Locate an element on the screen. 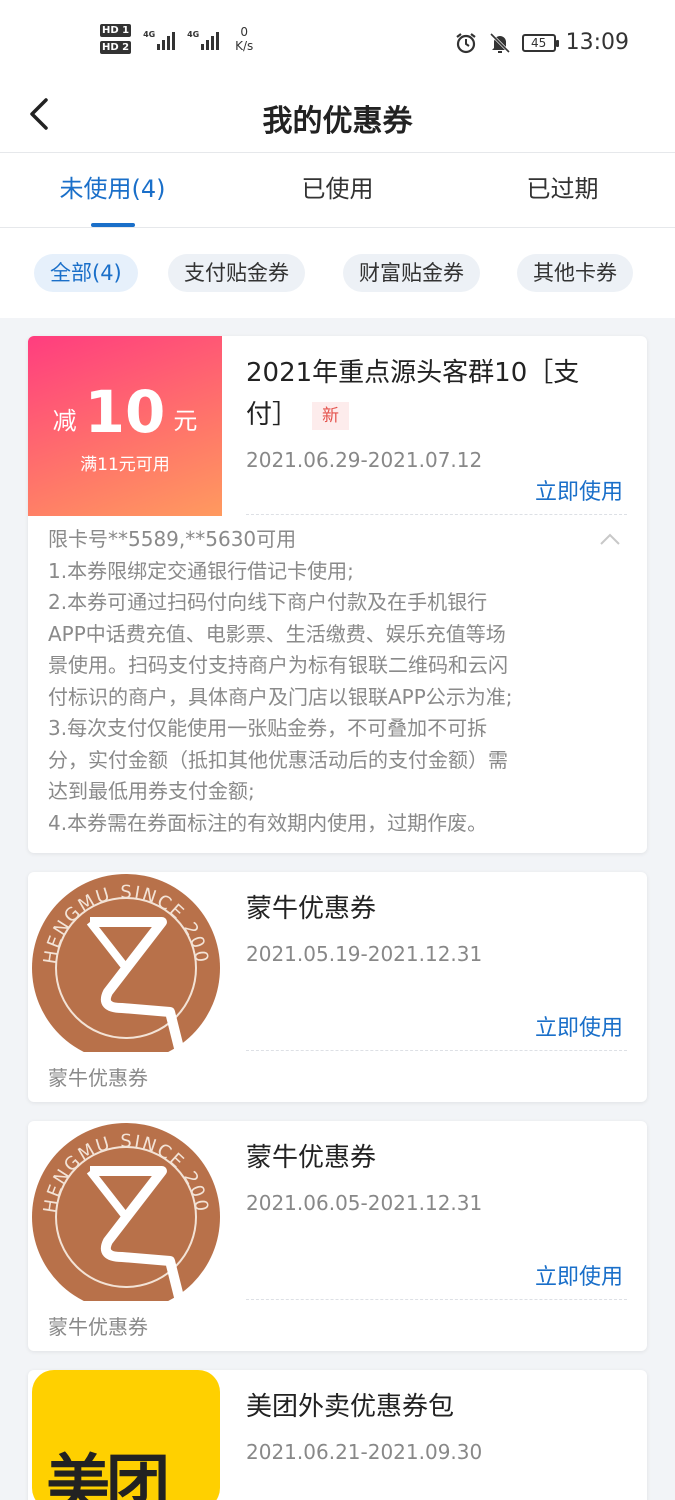 Image resolution: width=675 pixels, height=1500 pixels. coupon-info: 蒙牛优惠券 2021.05.19-2021.12.31 is located at coordinates (436, 927).